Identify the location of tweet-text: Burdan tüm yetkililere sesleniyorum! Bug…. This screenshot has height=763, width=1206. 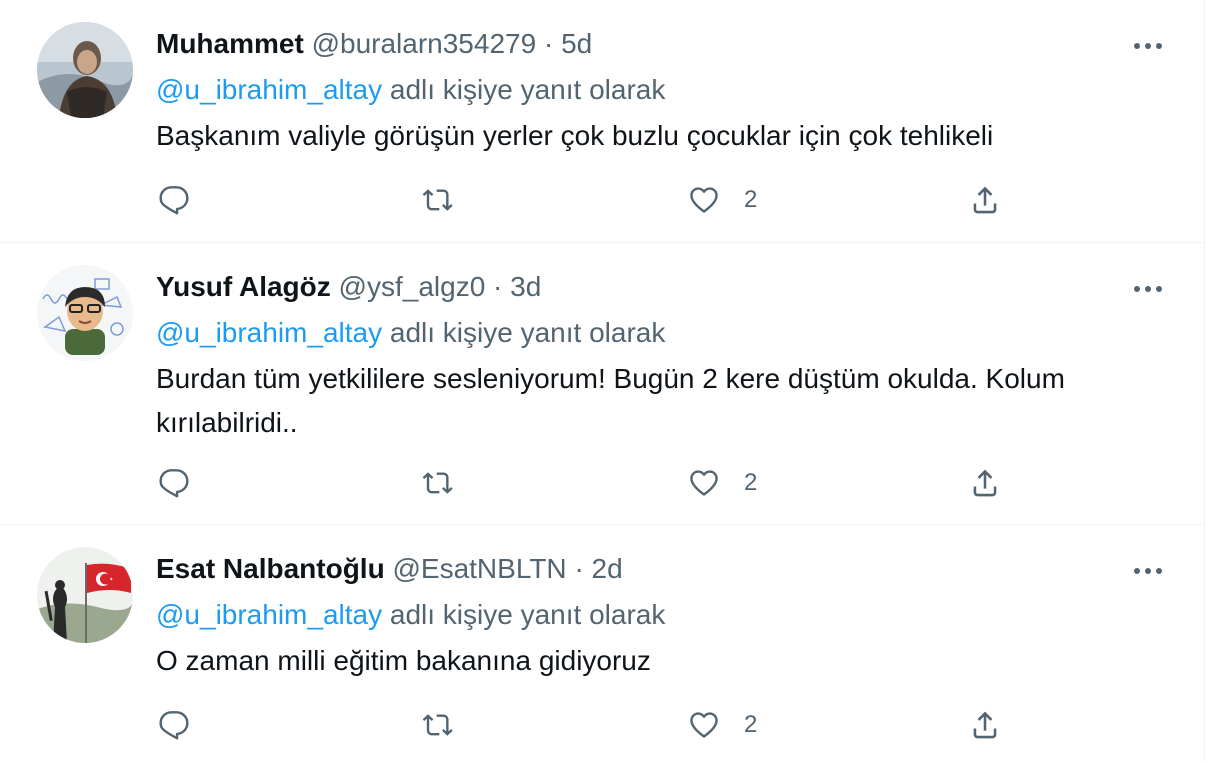
(610, 400).